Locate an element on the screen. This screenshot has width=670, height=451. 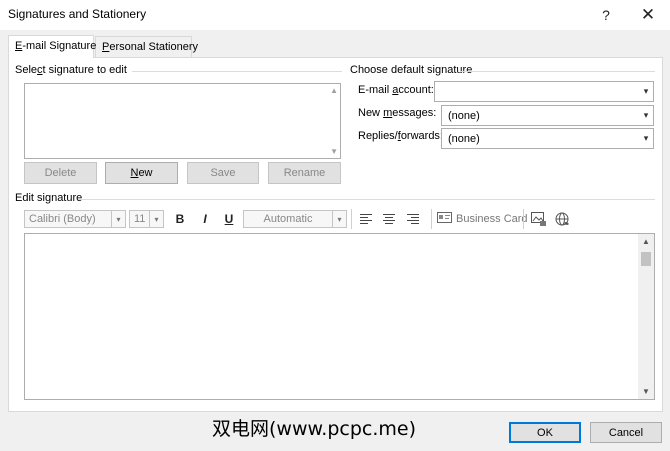
tab-label: ersonal Stationery is located at coordinates (154, 47).